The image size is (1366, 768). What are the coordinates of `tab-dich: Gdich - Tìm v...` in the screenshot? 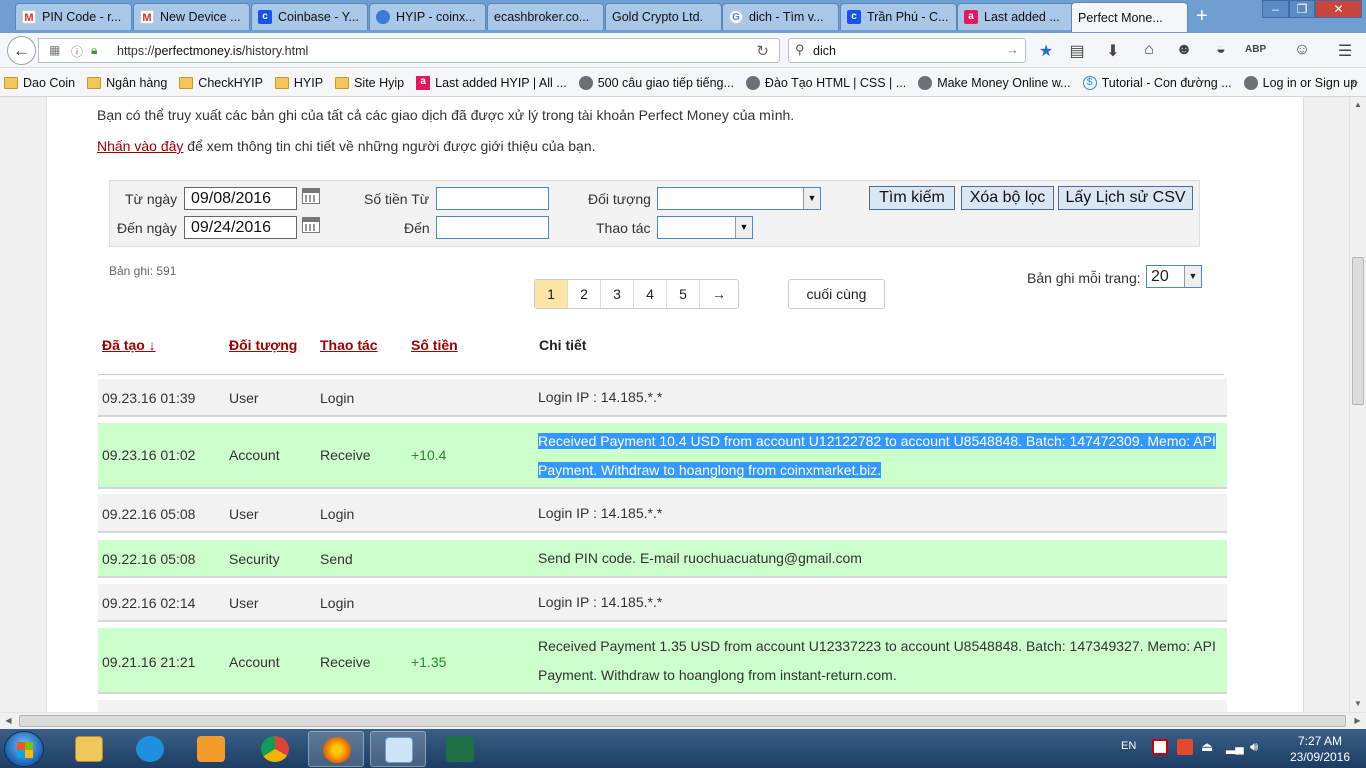 It's located at (780, 16).